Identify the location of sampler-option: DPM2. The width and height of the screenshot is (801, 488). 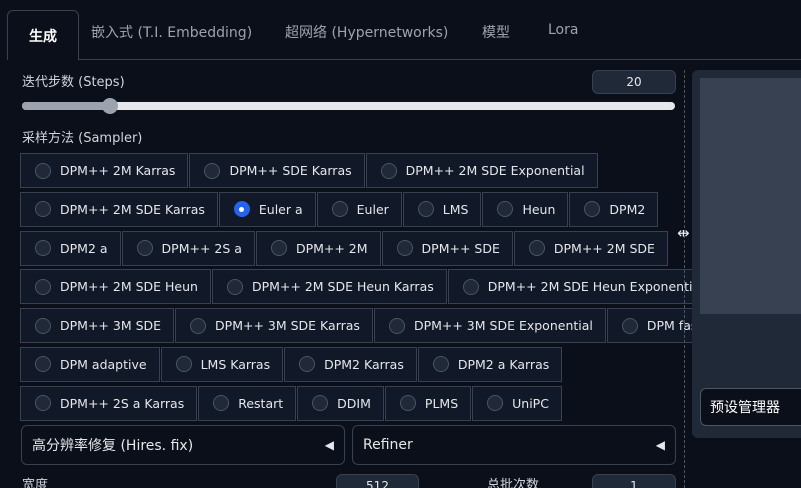
(614, 209).